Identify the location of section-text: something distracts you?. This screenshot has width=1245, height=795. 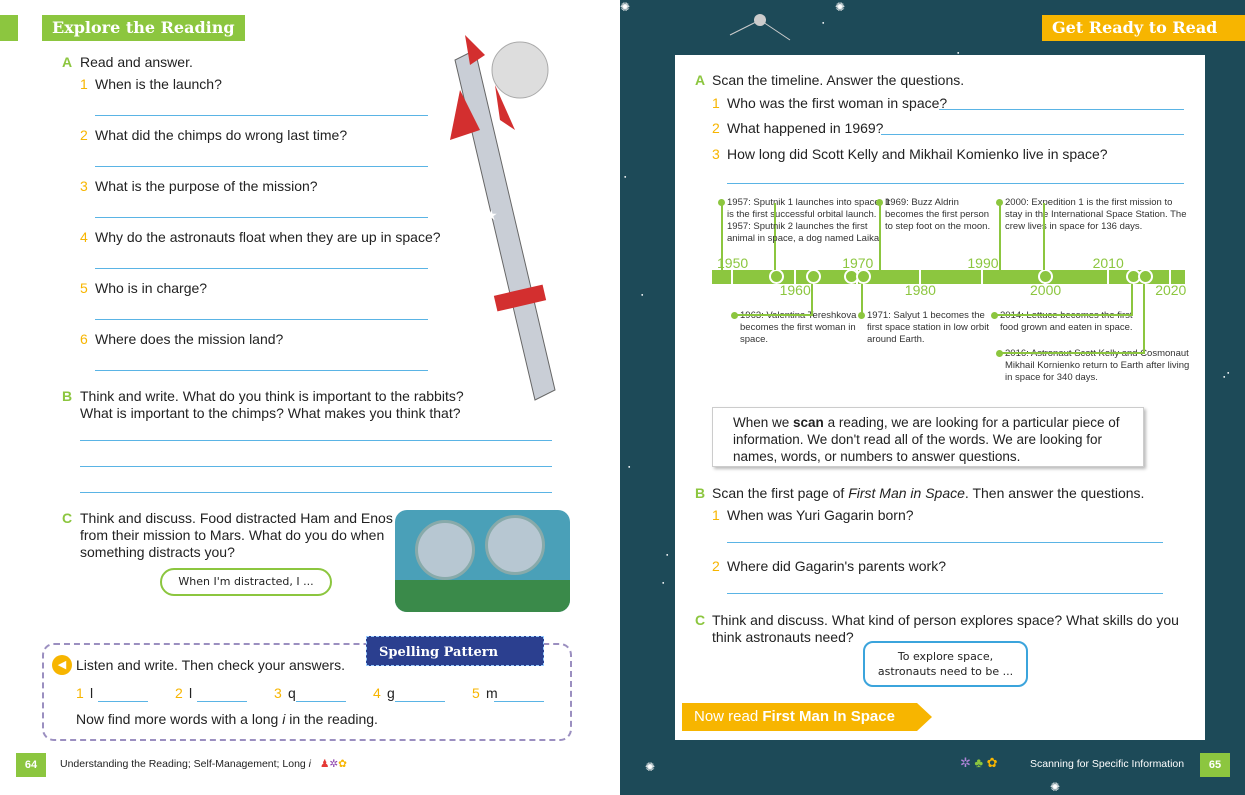
(157, 552).